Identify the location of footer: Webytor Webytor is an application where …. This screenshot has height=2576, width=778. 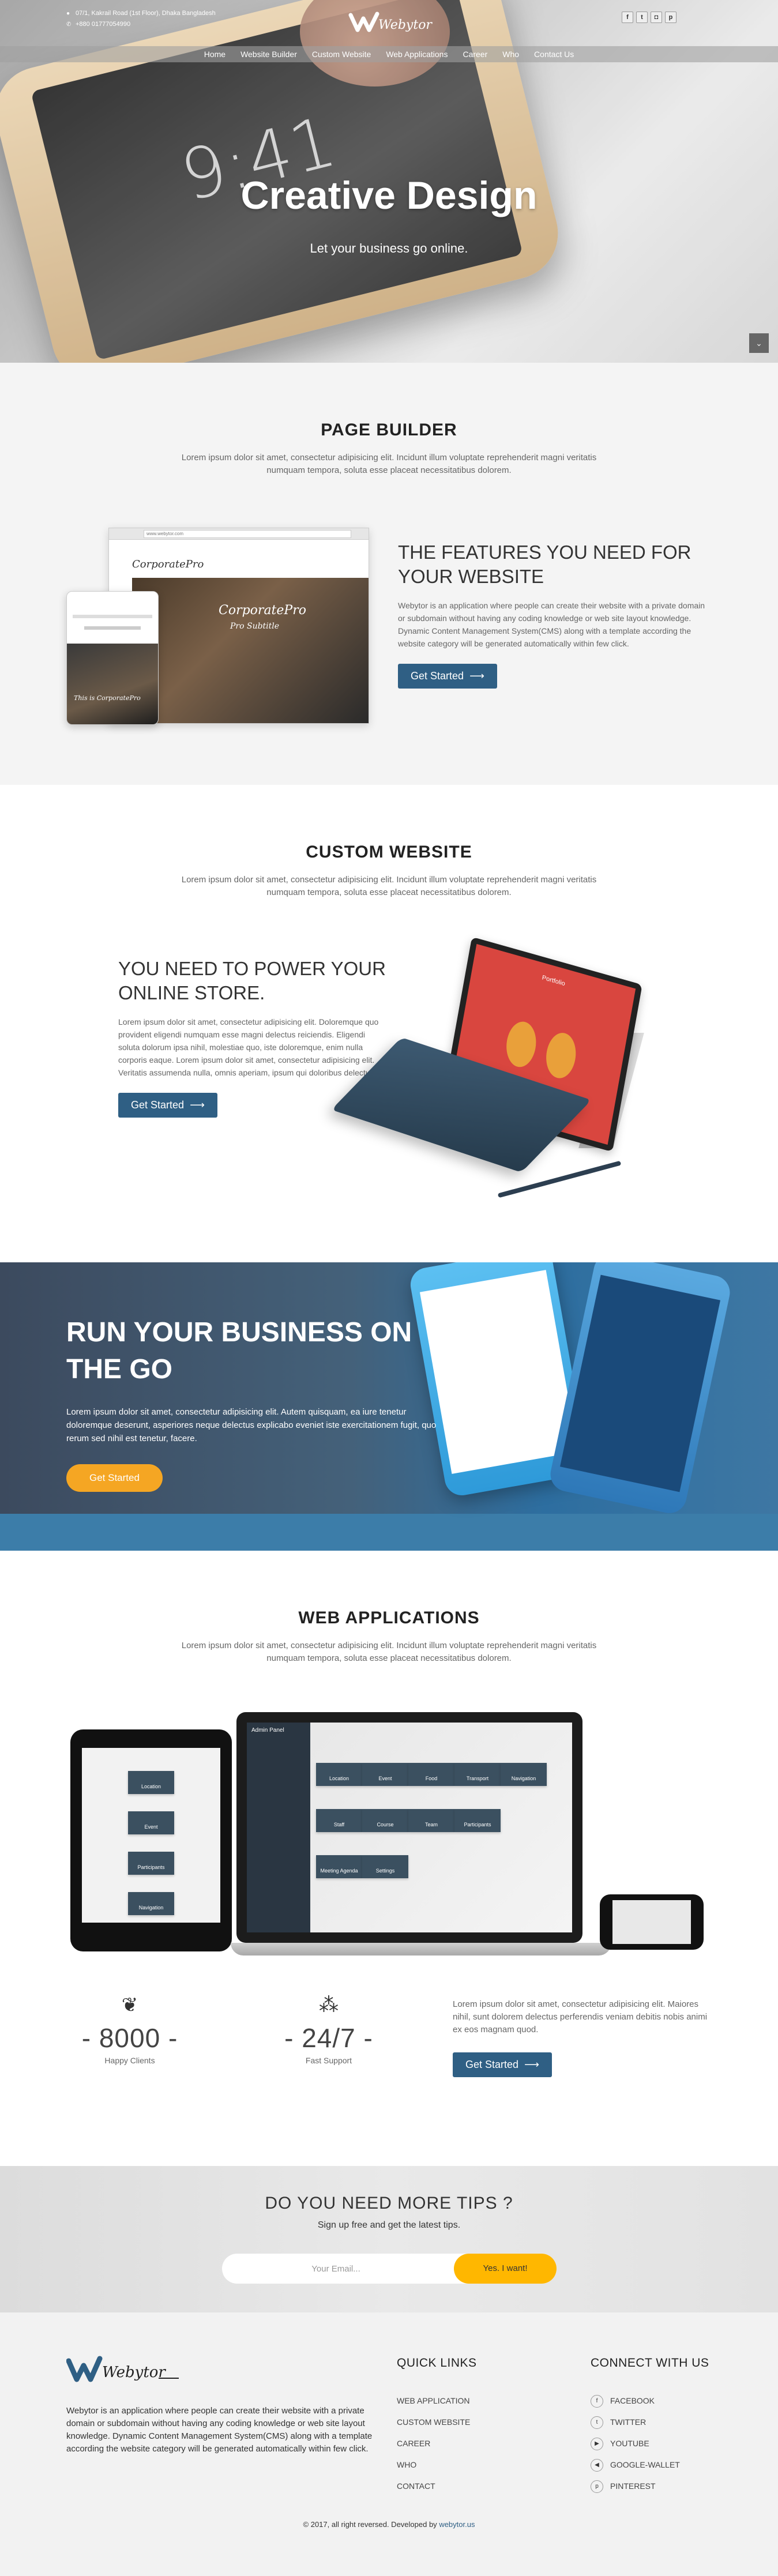
(389, 2444).